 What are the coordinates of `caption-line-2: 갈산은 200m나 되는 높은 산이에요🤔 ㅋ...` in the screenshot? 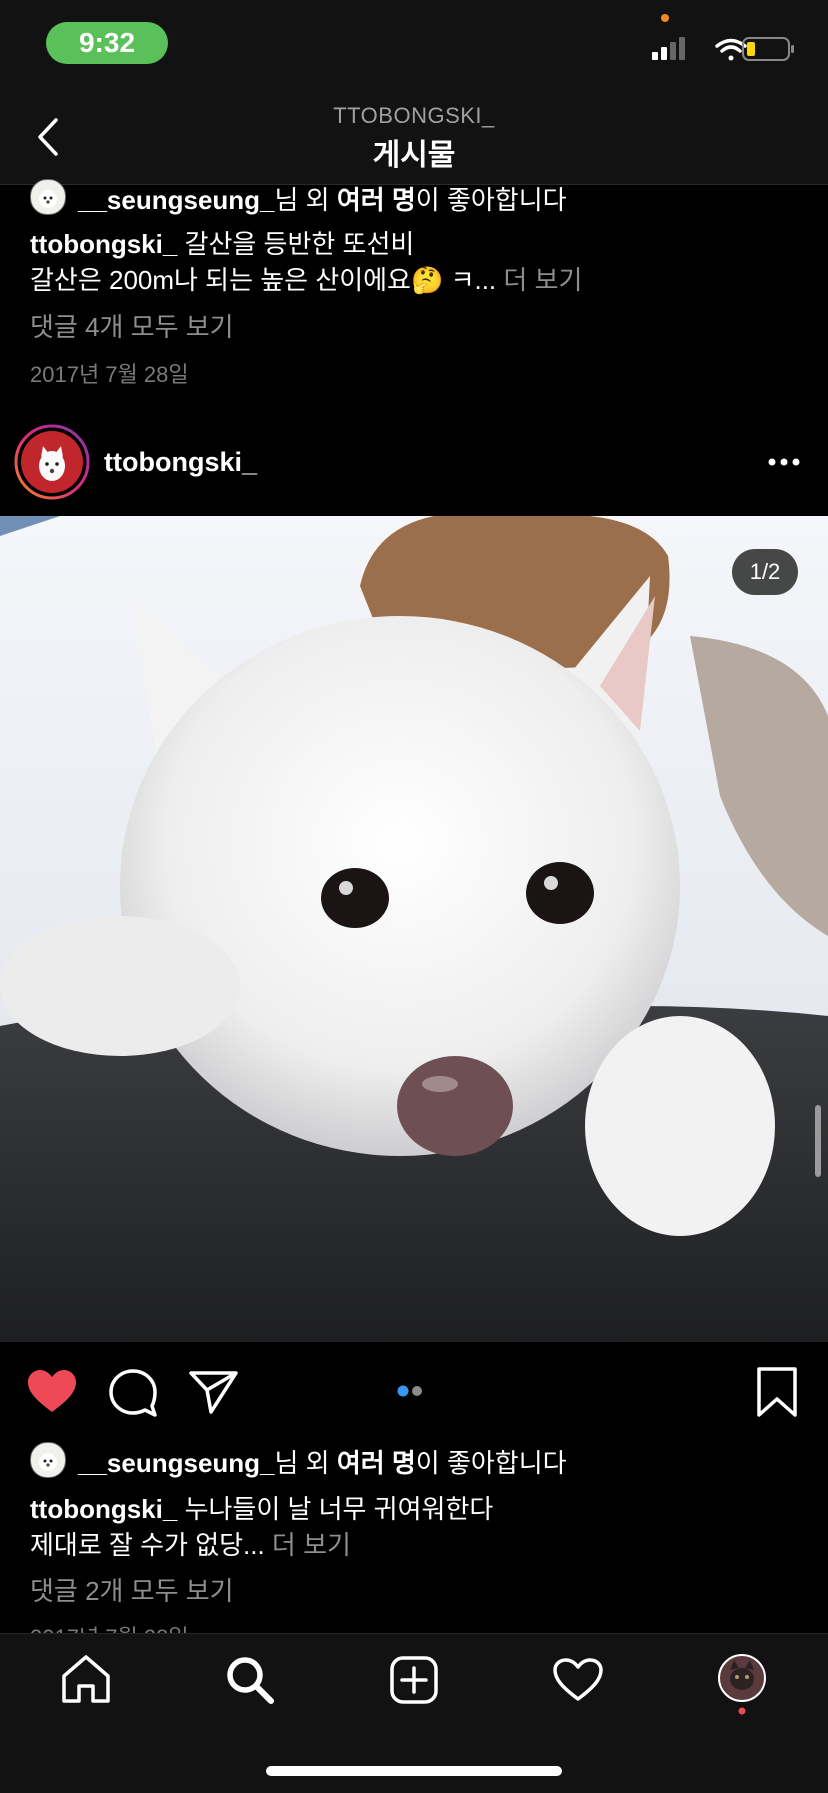 It's located at (263, 280).